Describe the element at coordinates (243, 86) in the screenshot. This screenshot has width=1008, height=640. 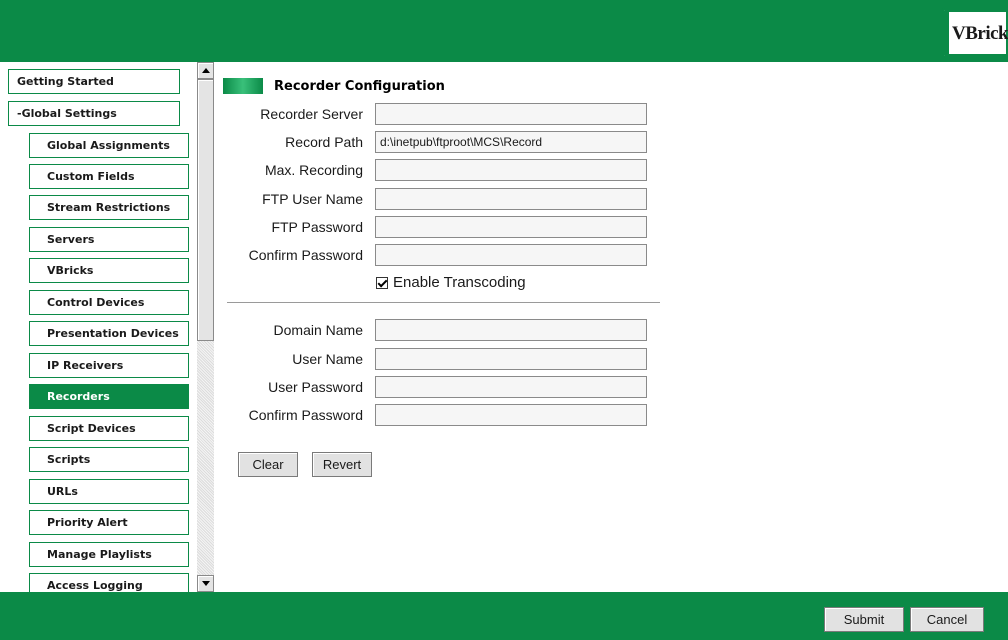
I see `section-header-icon` at that location.